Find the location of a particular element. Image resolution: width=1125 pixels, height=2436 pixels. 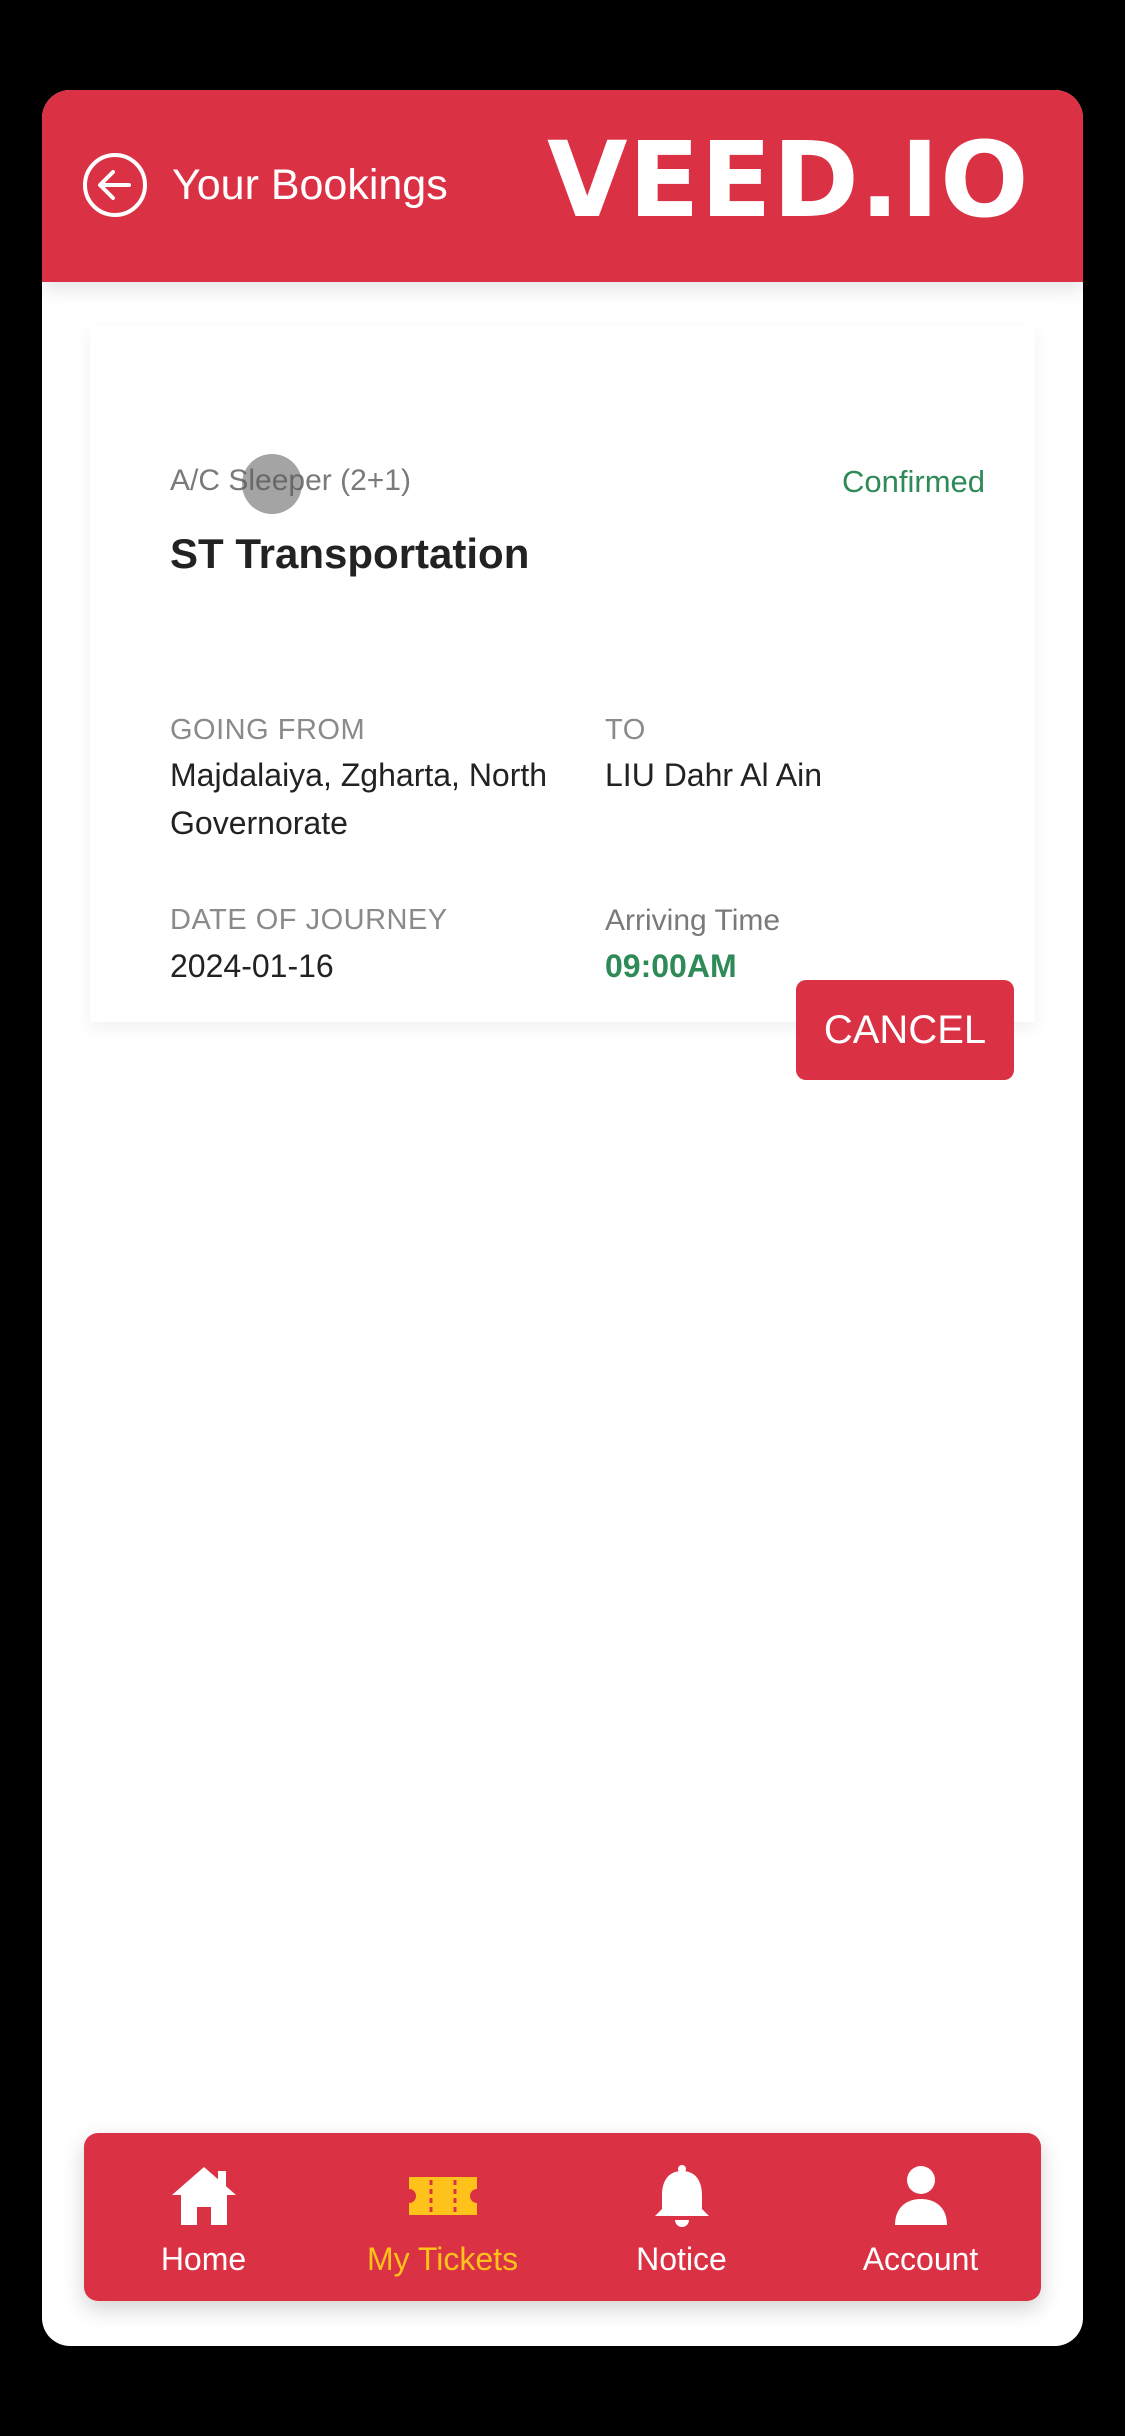

nav-item-home: Home is located at coordinates (203, 2217).